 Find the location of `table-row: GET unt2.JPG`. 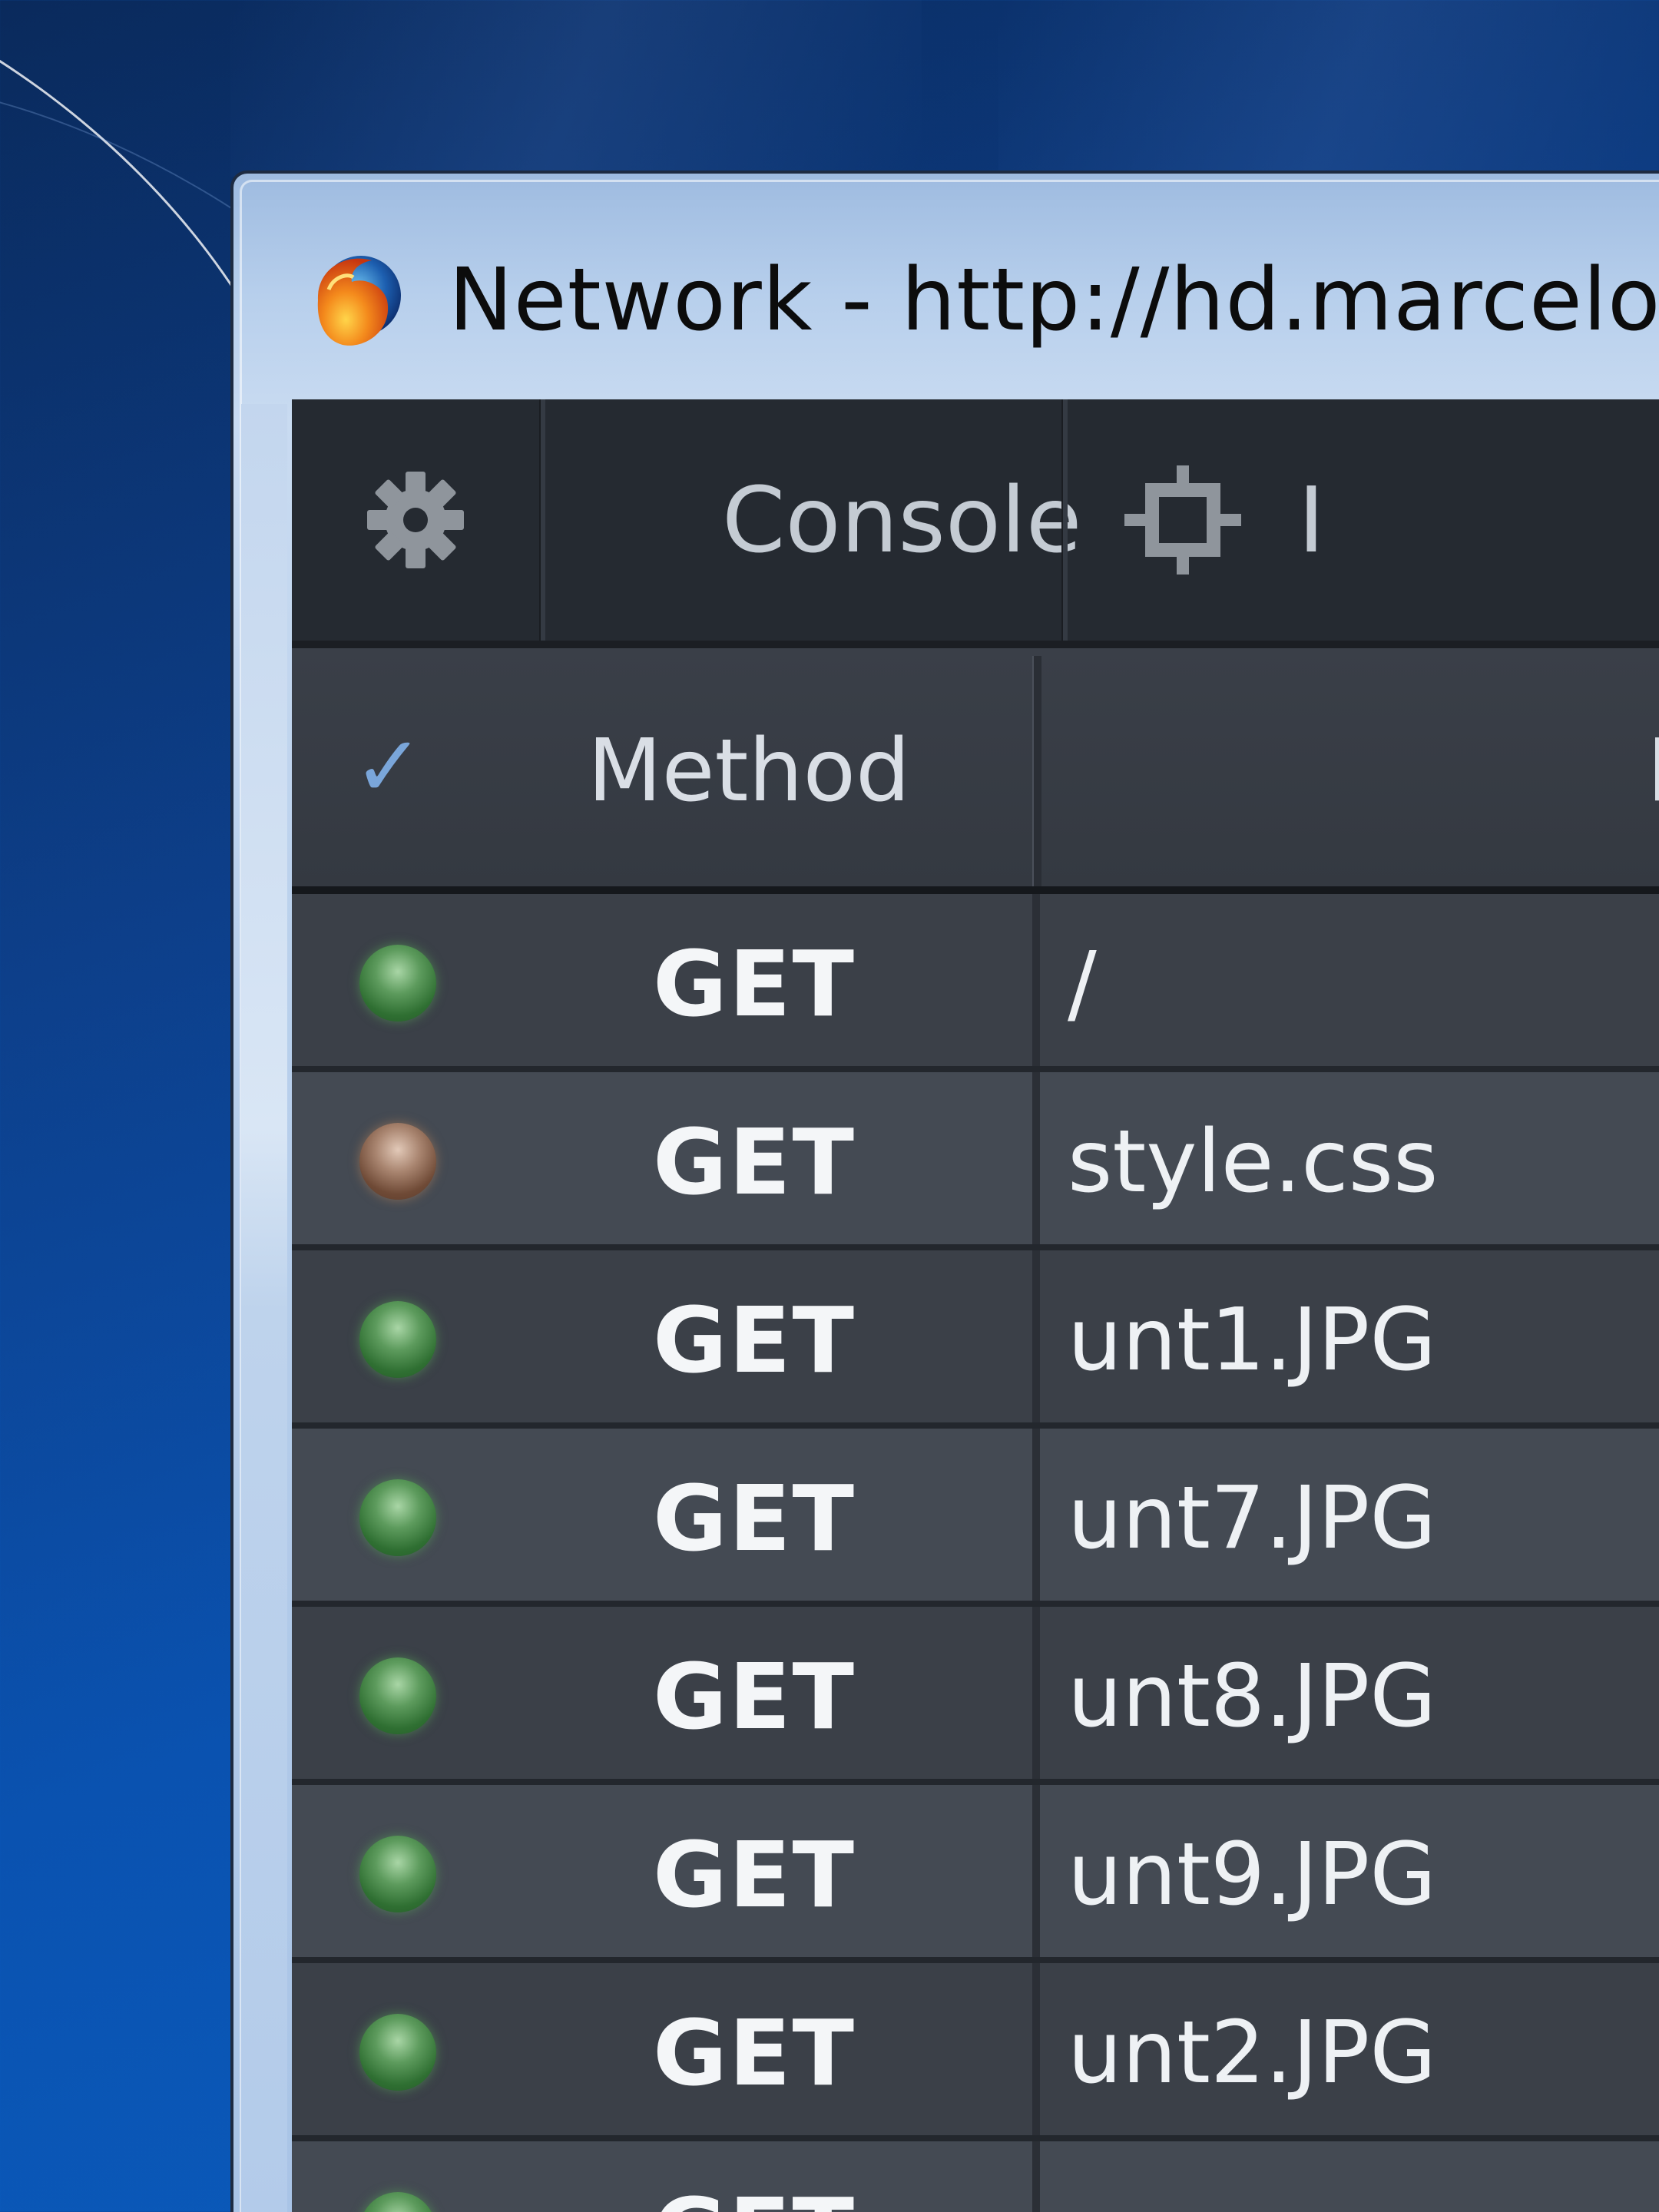

table-row: GET unt2.JPG is located at coordinates (976, 2052).